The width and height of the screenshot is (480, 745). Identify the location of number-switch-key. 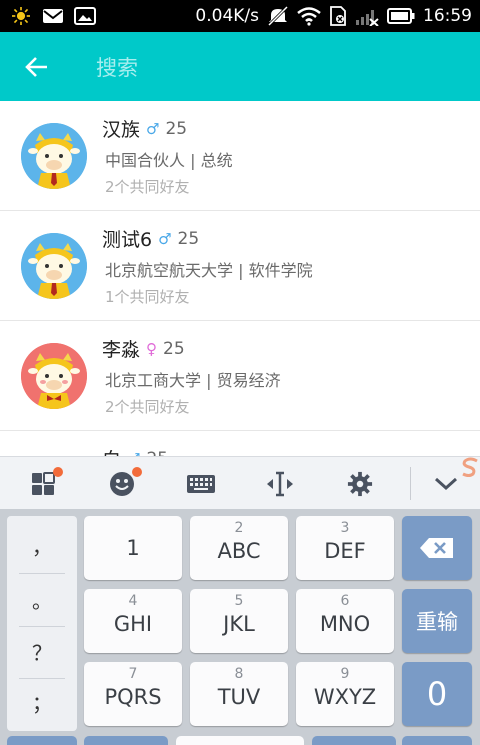
(354, 740).